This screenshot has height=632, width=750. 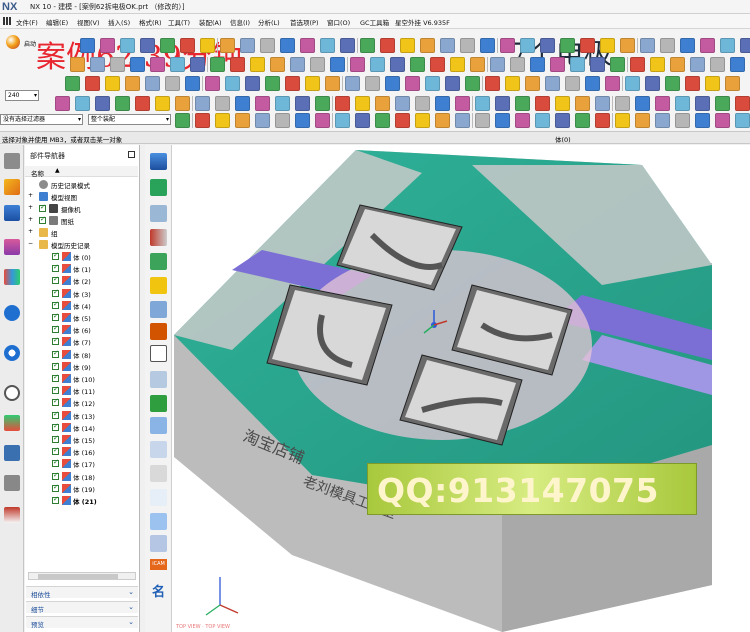 I want to click on panel-dependencies: 相依性 ⌄, so click(x=82, y=592).